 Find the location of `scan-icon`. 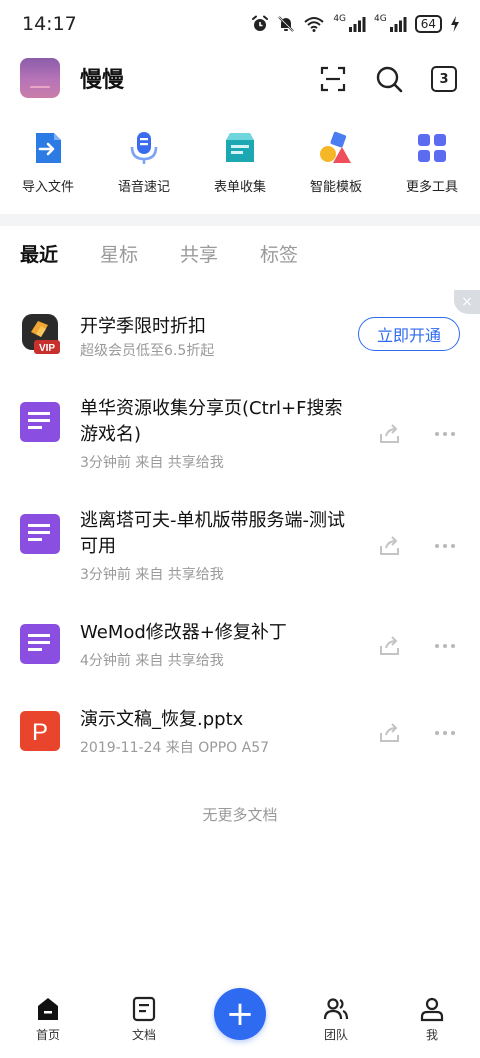

scan-icon is located at coordinates (333, 79).